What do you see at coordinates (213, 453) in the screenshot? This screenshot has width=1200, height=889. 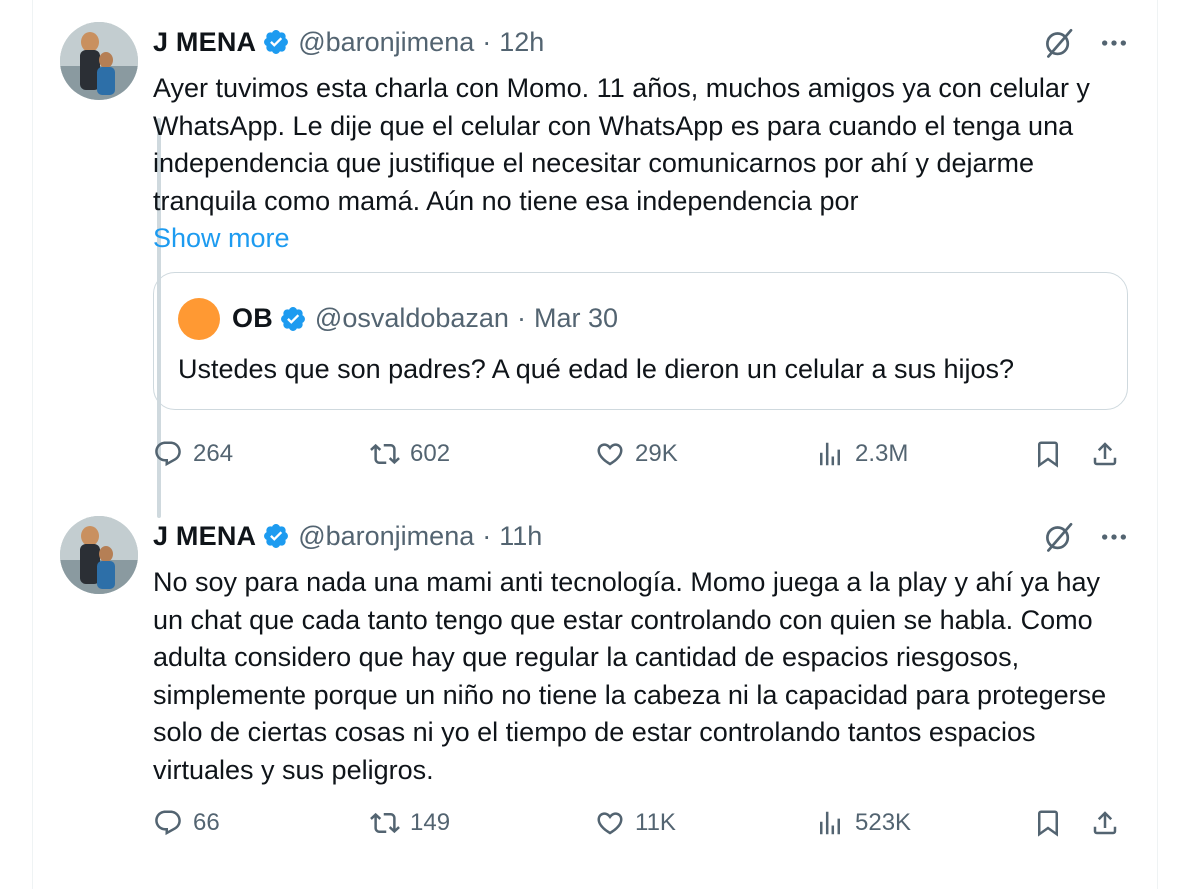 I see `reply-count: 264` at bounding box center [213, 453].